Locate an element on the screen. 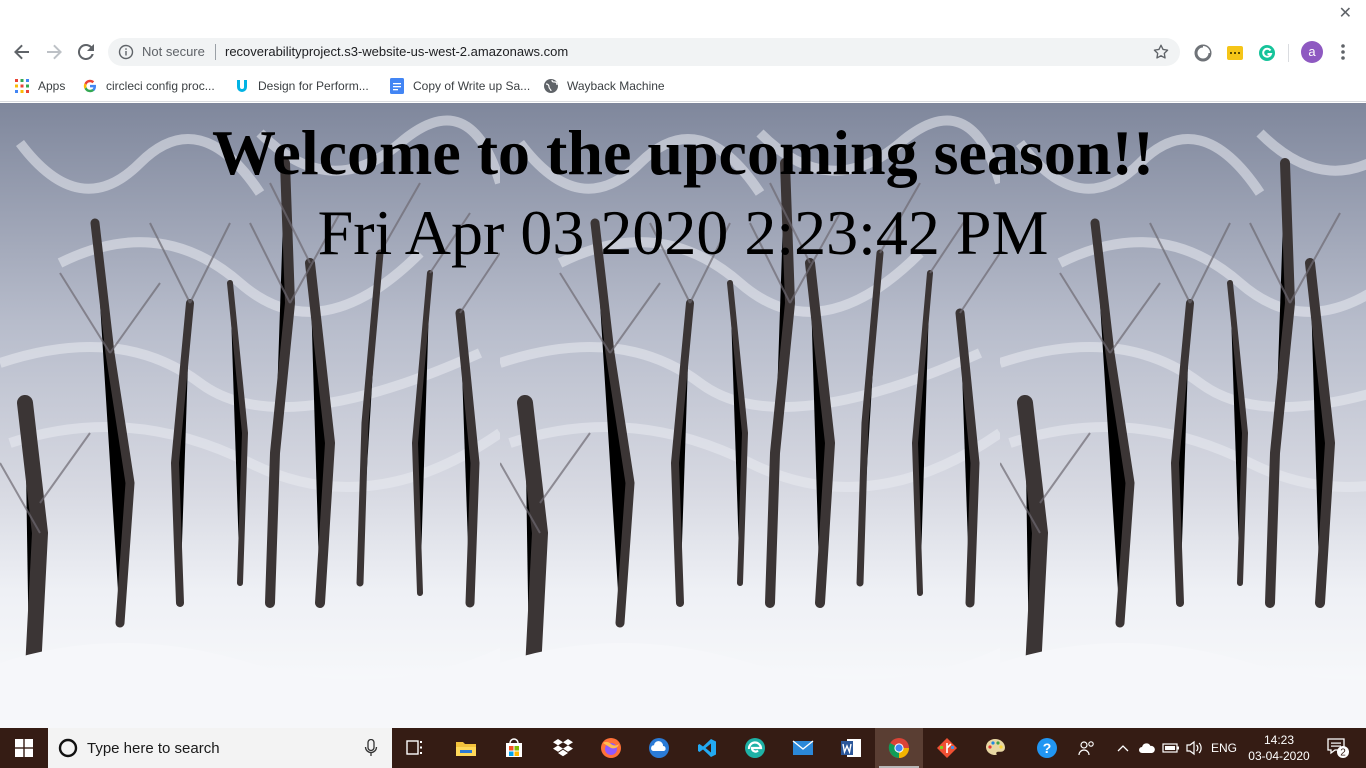 This screenshot has height=768, width=1366. people-icon is located at coordinates (1086, 748).